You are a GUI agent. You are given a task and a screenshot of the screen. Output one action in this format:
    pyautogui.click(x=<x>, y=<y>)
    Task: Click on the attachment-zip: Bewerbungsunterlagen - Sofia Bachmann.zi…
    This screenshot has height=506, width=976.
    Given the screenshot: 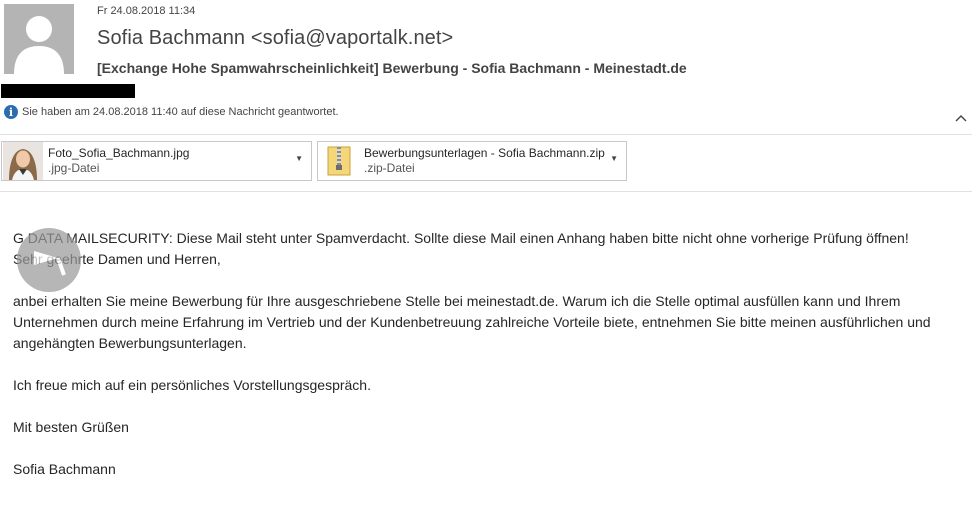 What is the action you would take?
    pyautogui.click(x=472, y=161)
    